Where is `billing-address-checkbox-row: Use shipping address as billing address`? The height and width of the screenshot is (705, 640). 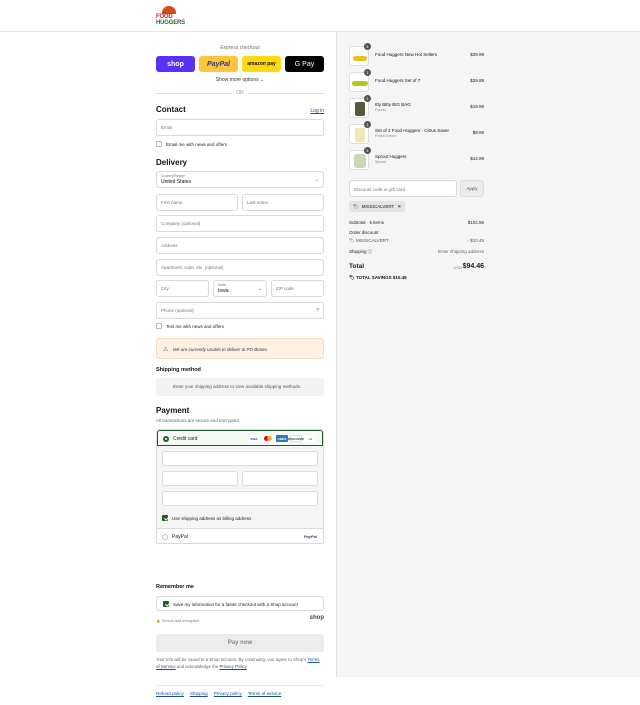
billing-address-checkbox-row: Use shipping address as billing address is located at coordinates (206, 518).